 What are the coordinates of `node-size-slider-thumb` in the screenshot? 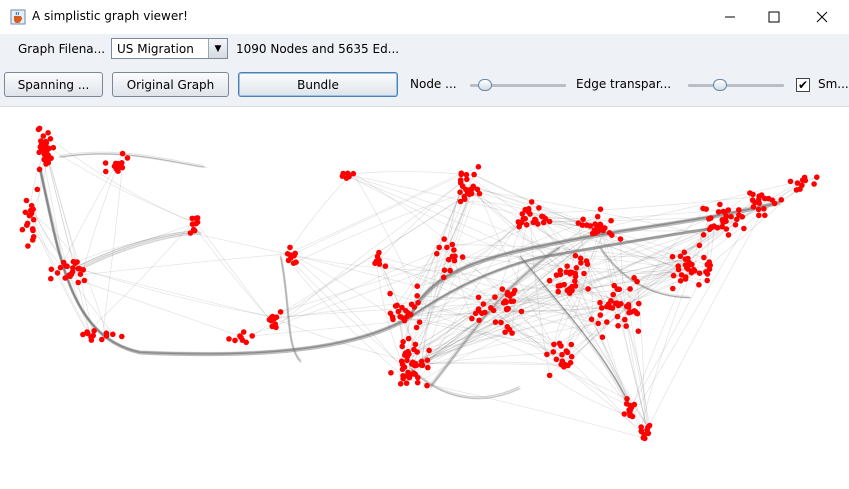 It's located at (485, 85).